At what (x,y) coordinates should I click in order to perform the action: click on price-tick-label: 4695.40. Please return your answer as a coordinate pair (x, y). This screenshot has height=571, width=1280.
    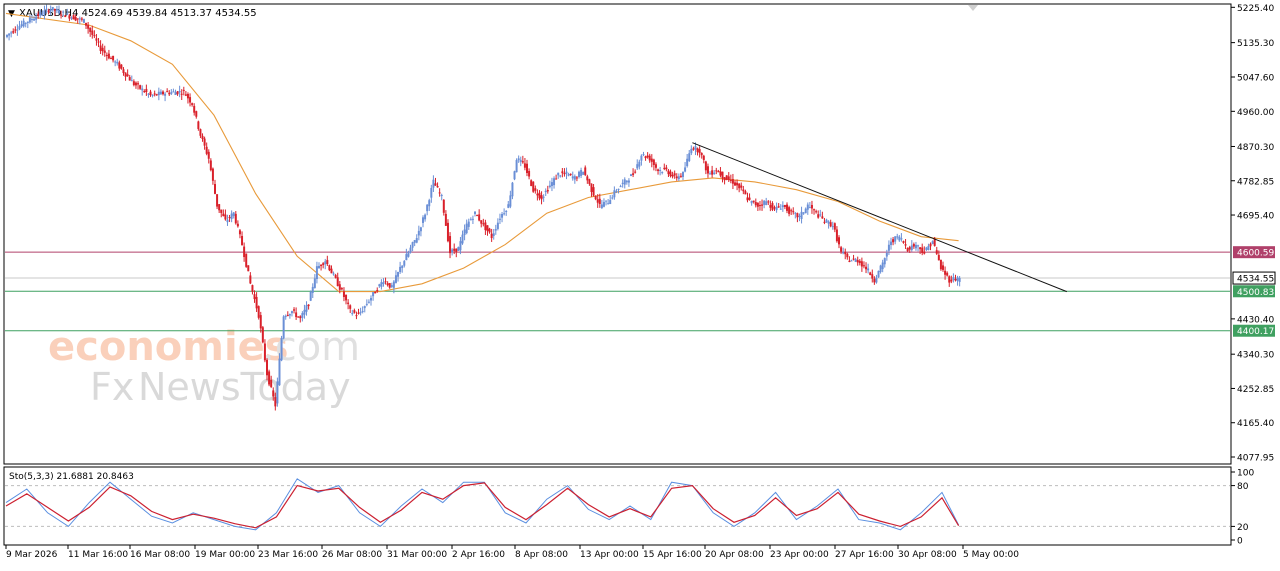
    Looking at the image, I should click on (1255, 217).